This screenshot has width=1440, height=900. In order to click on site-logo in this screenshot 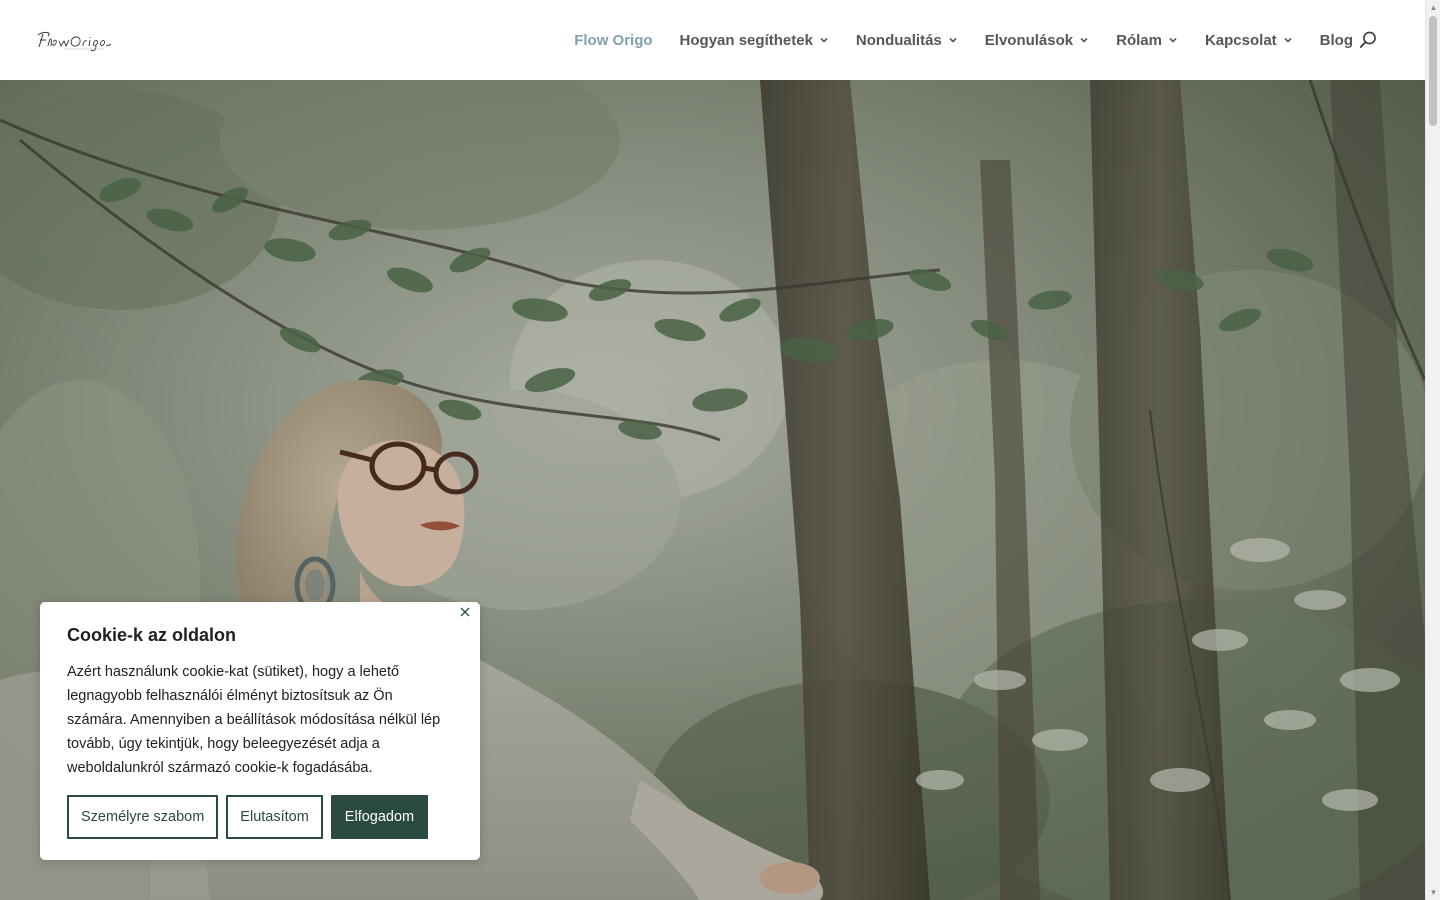, I will do `click(75, 41)`.